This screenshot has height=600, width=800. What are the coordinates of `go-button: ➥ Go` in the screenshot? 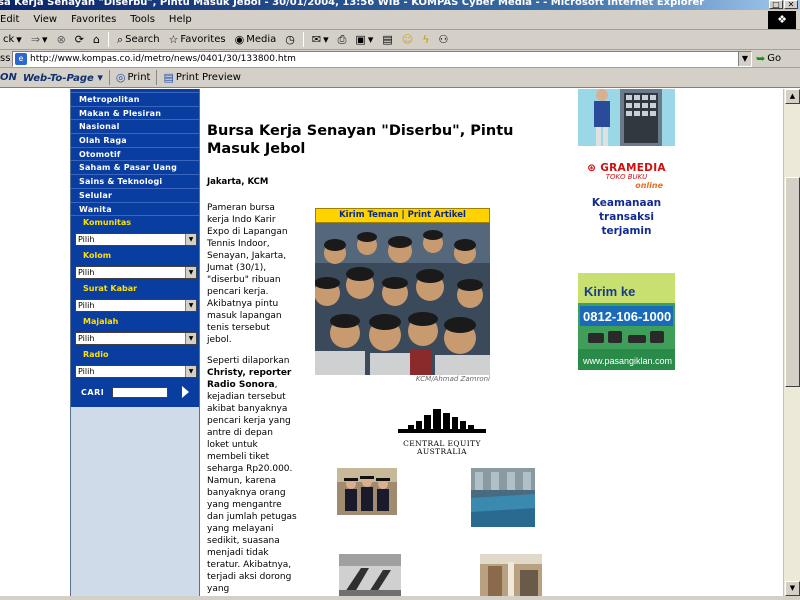 It's located at (768, 58).